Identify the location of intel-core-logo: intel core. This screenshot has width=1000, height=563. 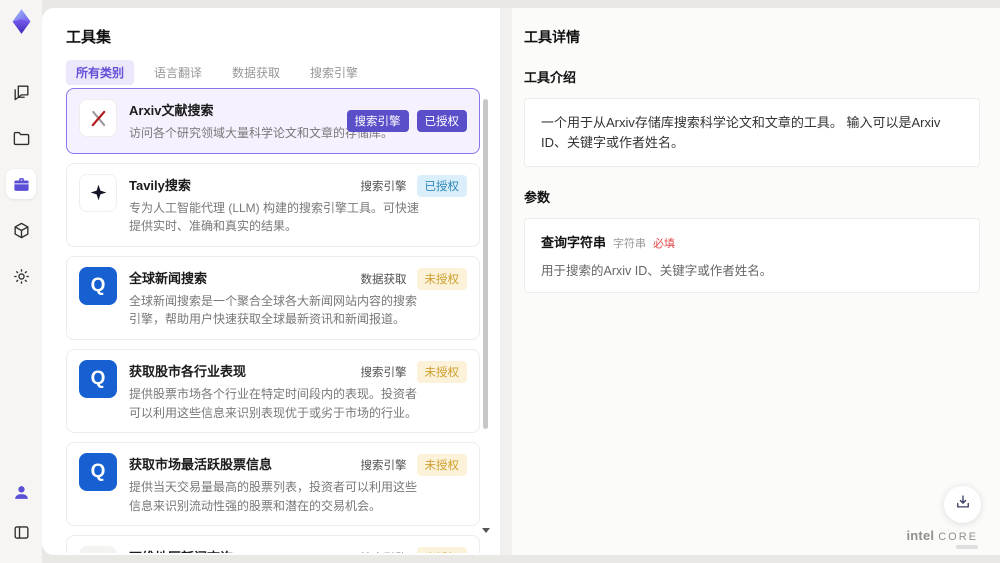
(942, 538).